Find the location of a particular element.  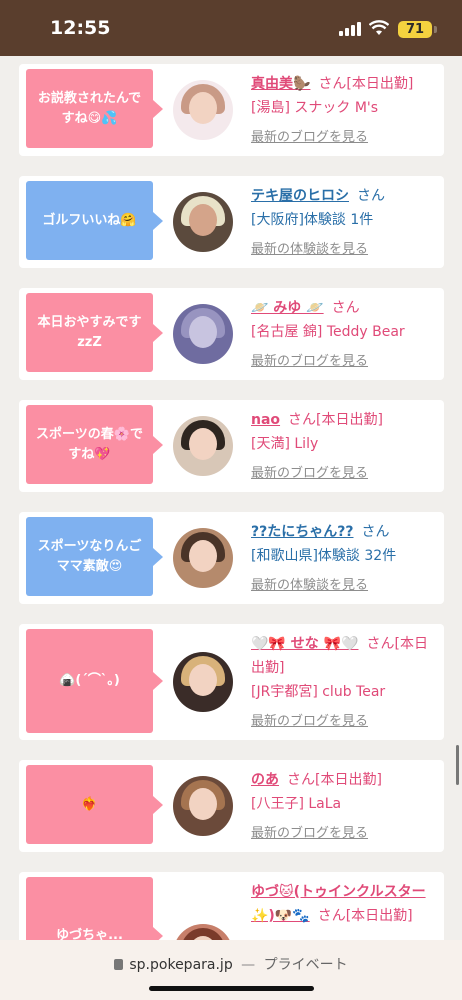

shop-link: [八王子] LaLa is located at coordinates (346, 804).